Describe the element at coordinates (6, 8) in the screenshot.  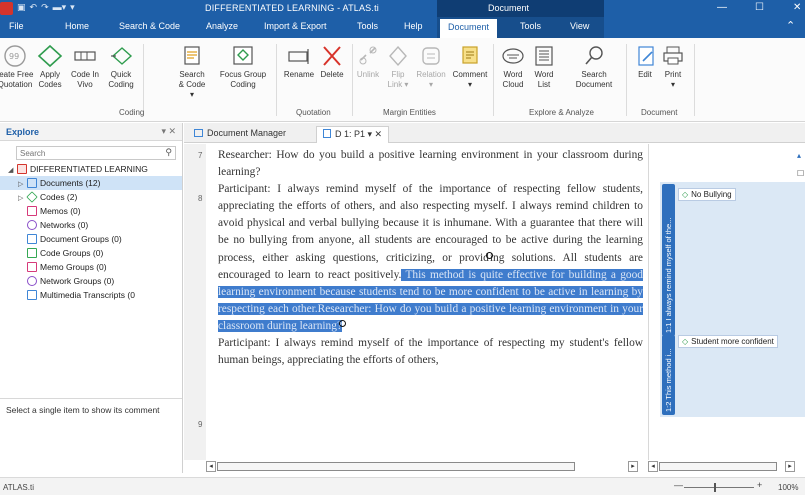
I see `atlas-logo-icon` at that location.